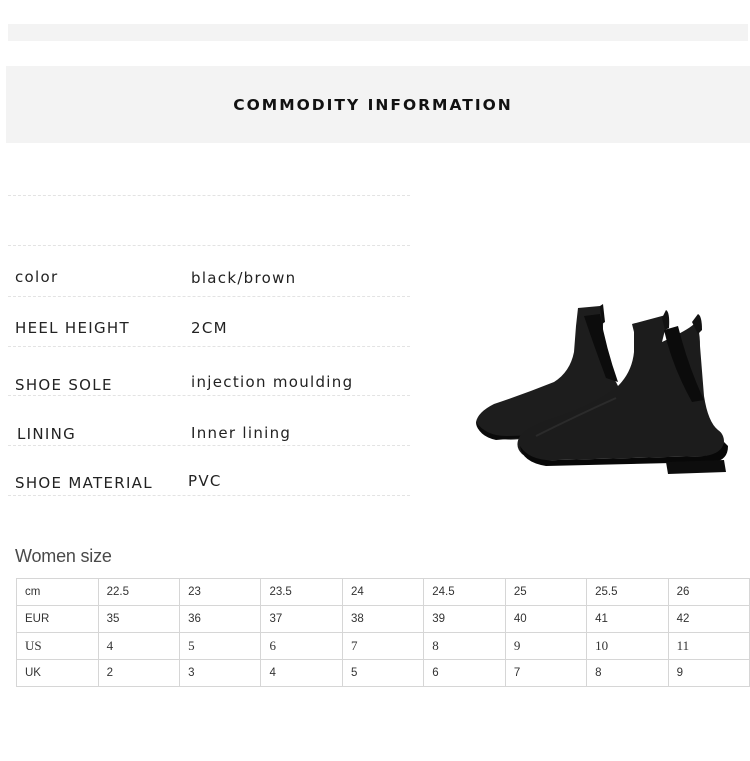 This screenshot has width=750, height=761. I want to click on size-cell: 23.5, so click(301, 592).